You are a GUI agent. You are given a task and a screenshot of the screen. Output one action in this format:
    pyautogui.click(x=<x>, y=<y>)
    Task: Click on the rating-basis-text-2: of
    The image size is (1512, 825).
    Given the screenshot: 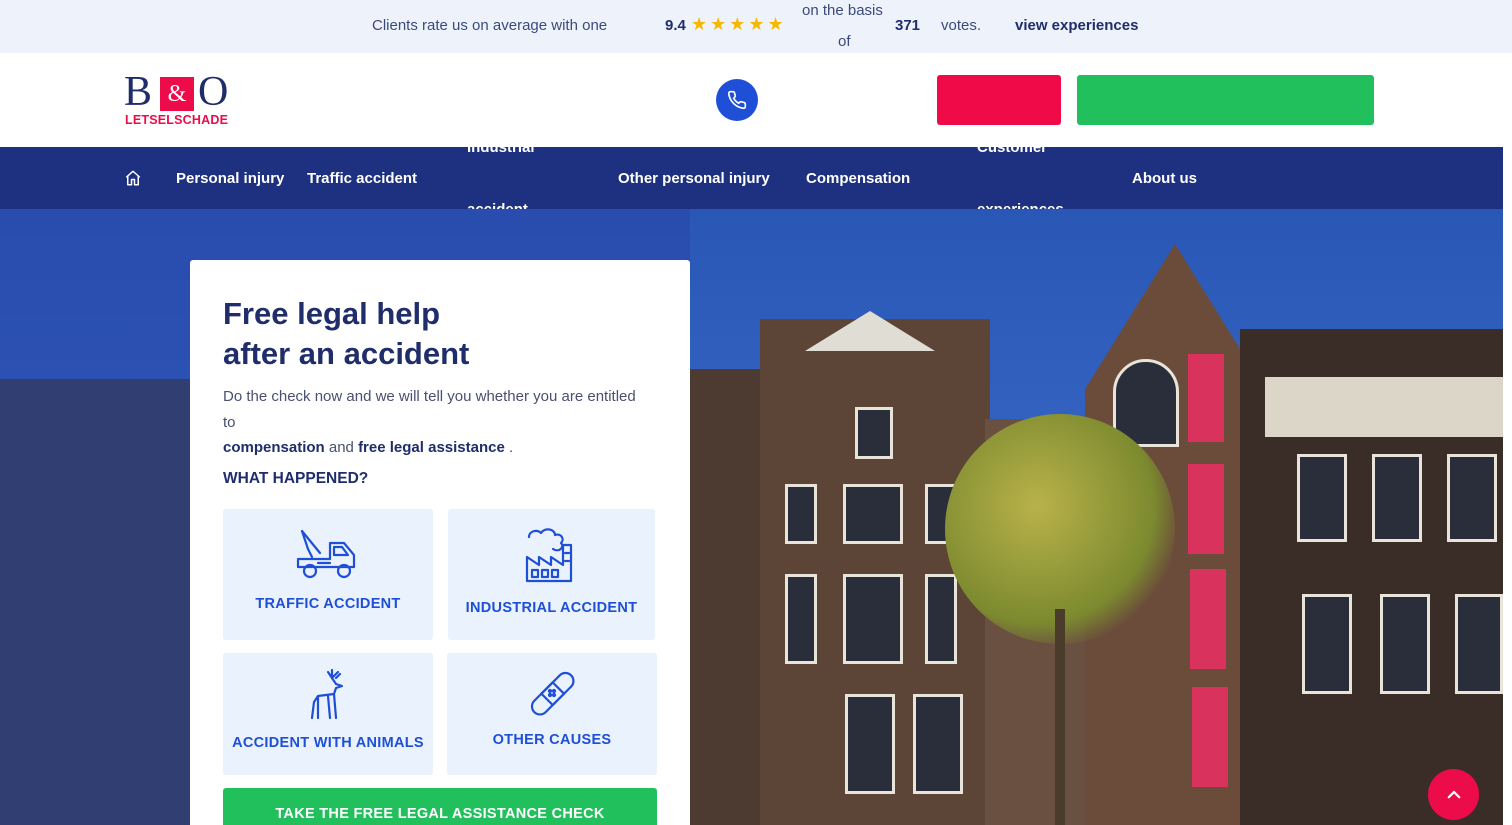 What is the action you would take?
    pyautogui.click(x=844, y=41)
    